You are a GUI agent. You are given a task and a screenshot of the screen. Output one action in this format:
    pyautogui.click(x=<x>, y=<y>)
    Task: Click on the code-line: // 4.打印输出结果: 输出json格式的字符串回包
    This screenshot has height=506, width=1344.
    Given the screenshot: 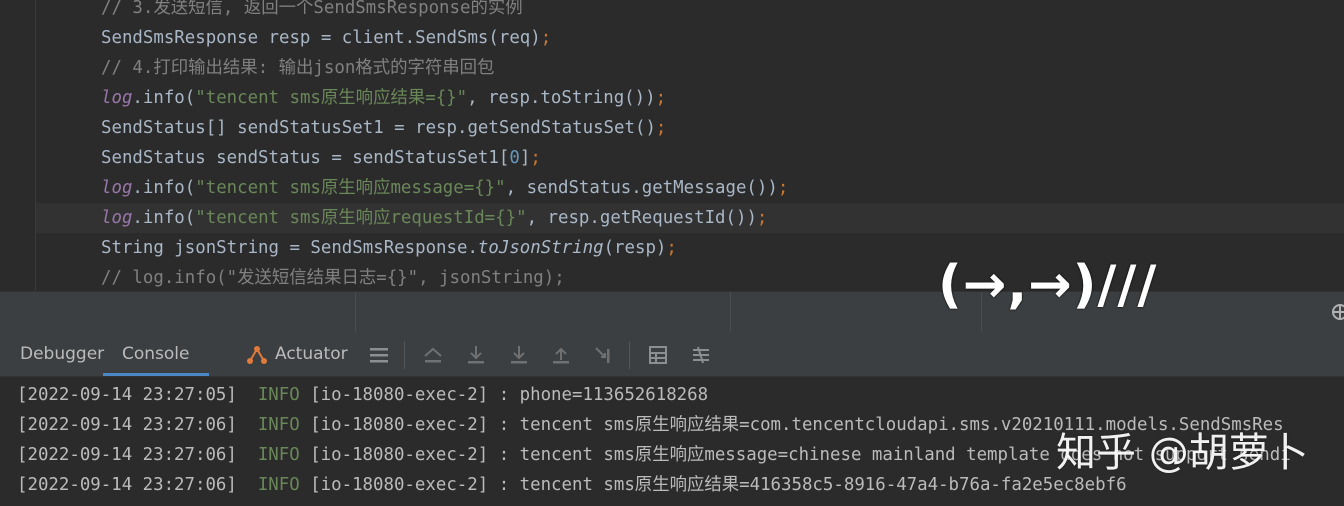 What is the action you would take?
    pyautogui.click(x=297, y=68)
    